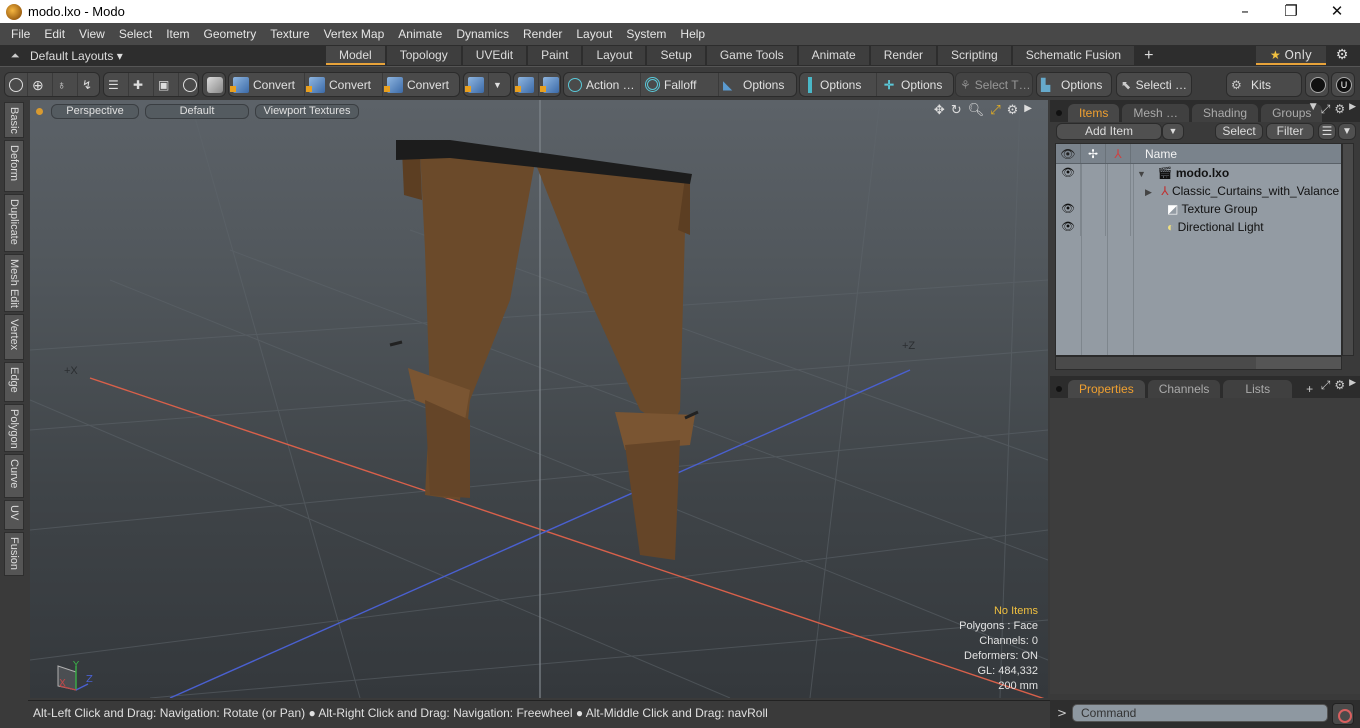 This screenshot has width=1360, height=728. What do you see at coordinates (14, 476) in the screenshot?
I see `vtab-curve: Curve` at bounding box center [14, 476].